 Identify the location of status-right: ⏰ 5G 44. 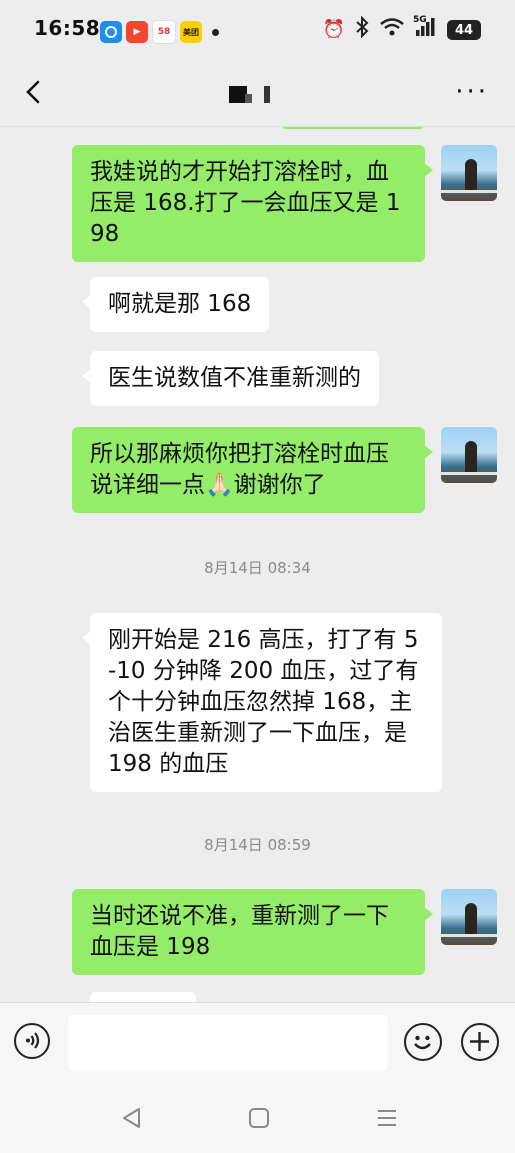
(401, 29).